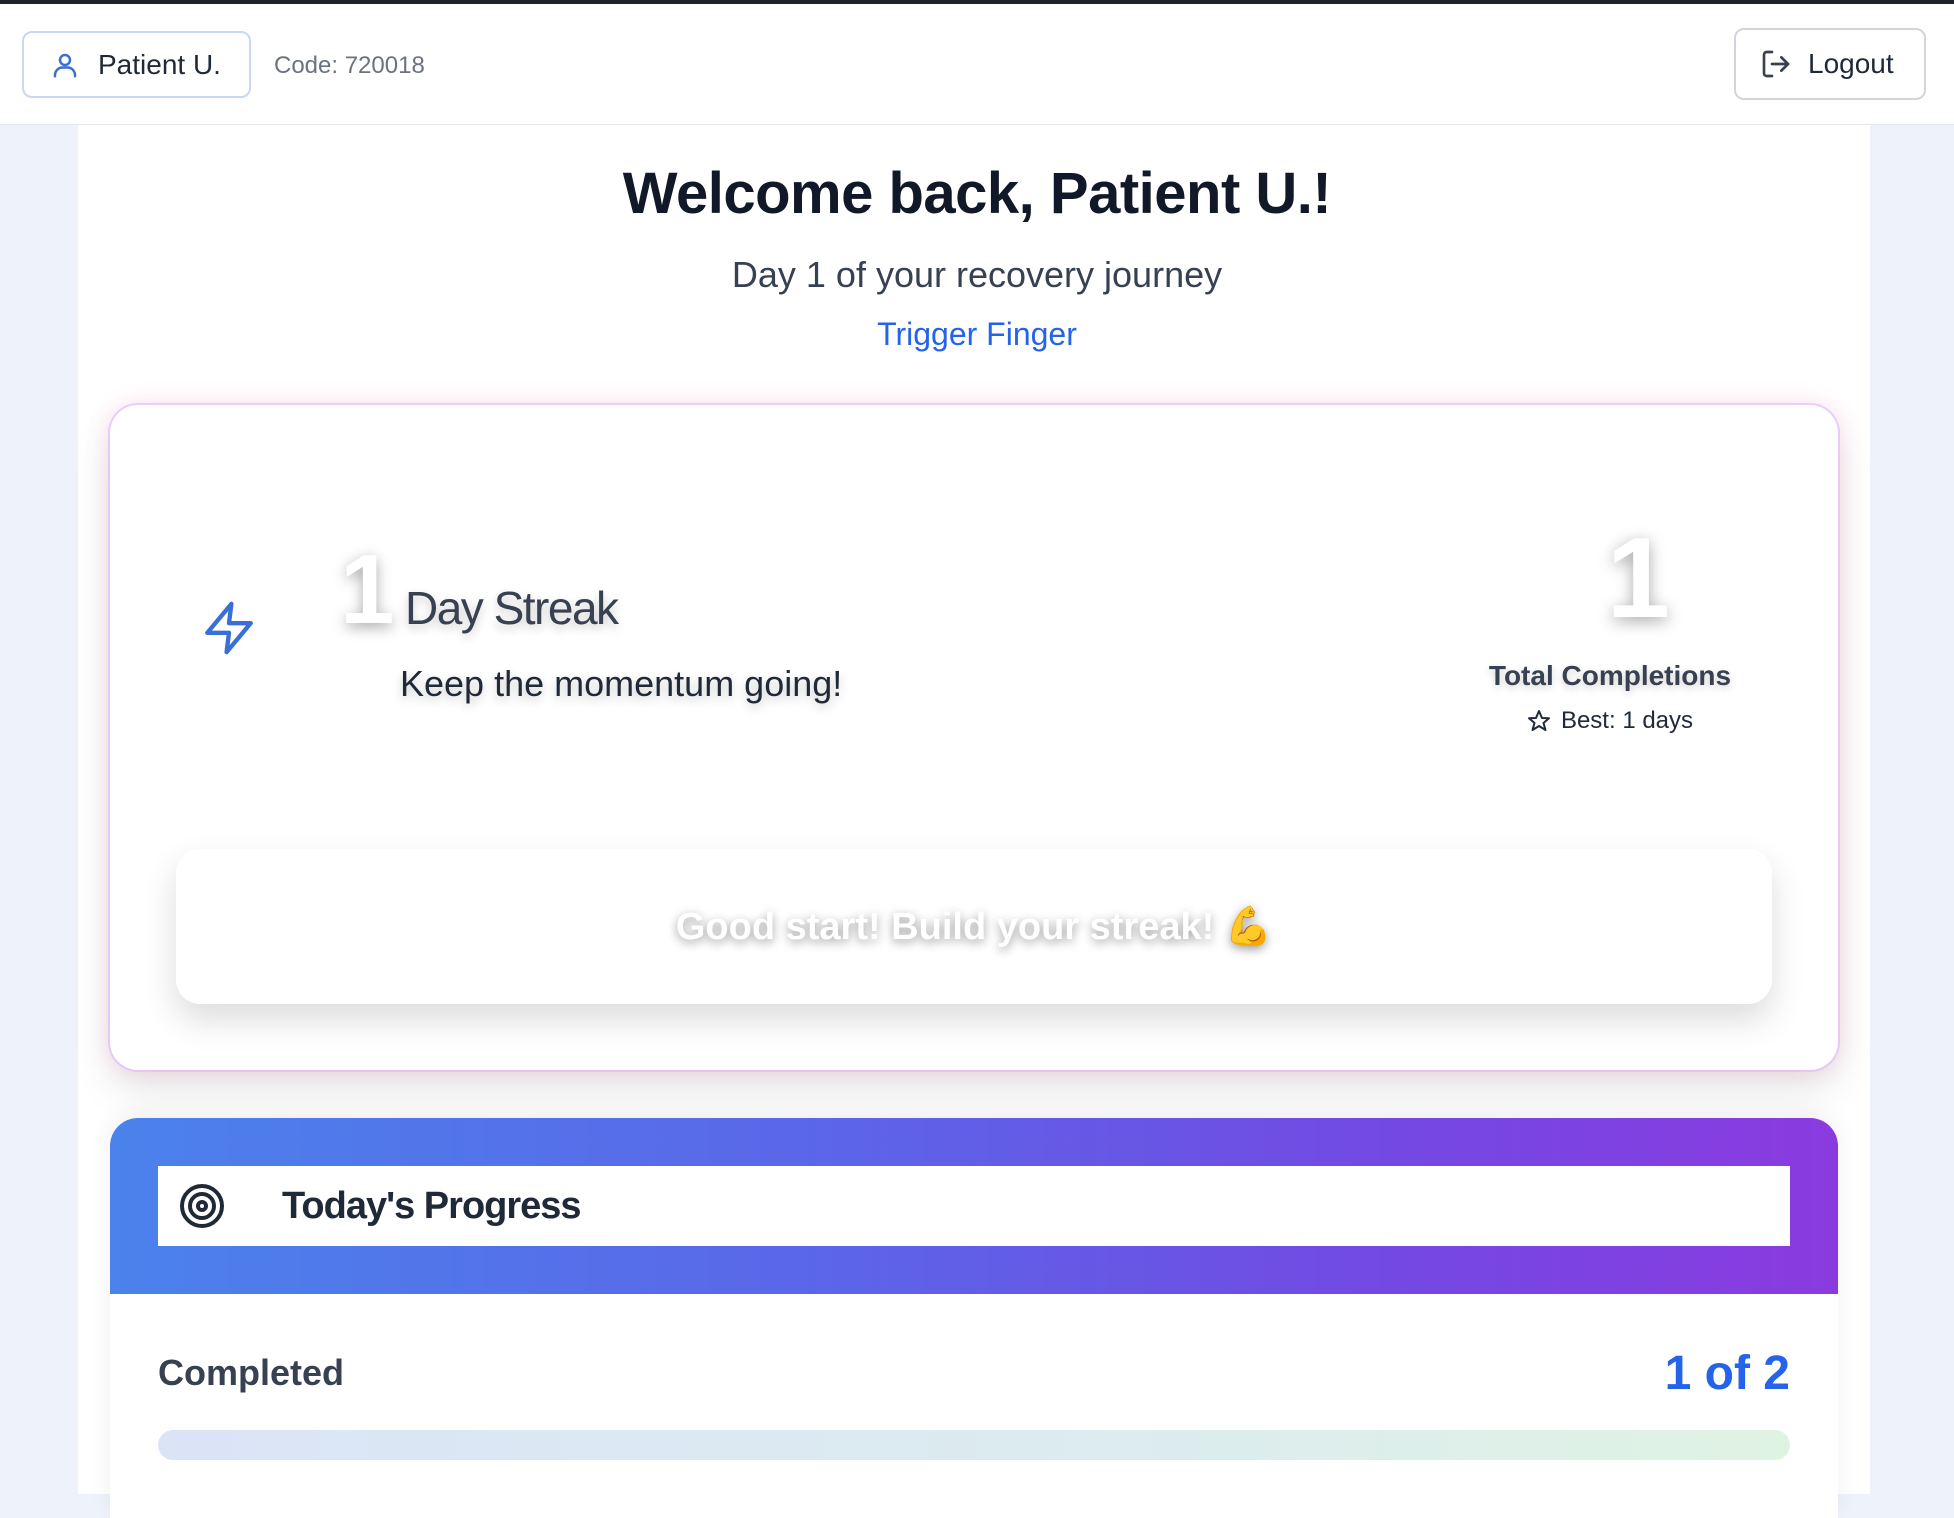 The image size is (1954, 1518). I want to click on encouragement-box: Good start! Build your streak! 💪, so click(974, 926).